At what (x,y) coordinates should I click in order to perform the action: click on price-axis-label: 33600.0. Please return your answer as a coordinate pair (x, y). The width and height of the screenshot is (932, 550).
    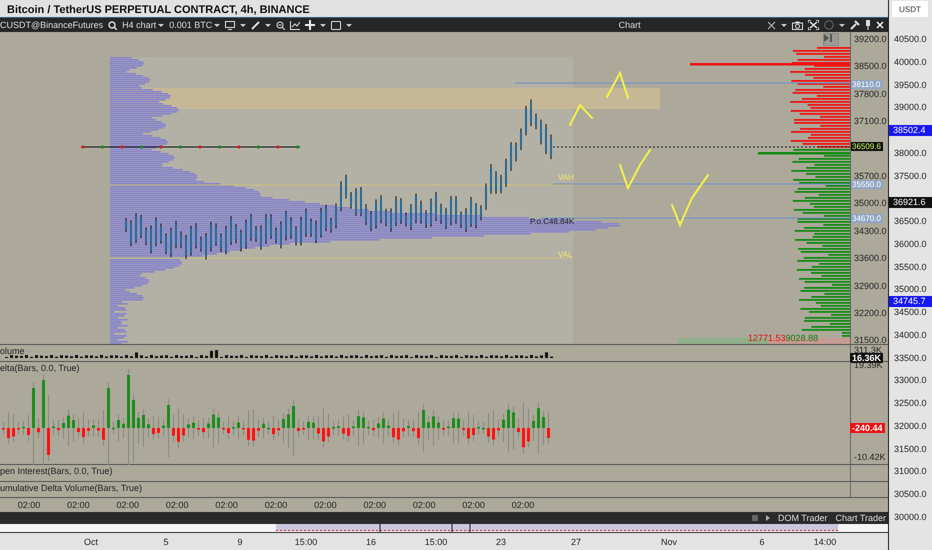
    Looking at the image, I should click on (870, 258).